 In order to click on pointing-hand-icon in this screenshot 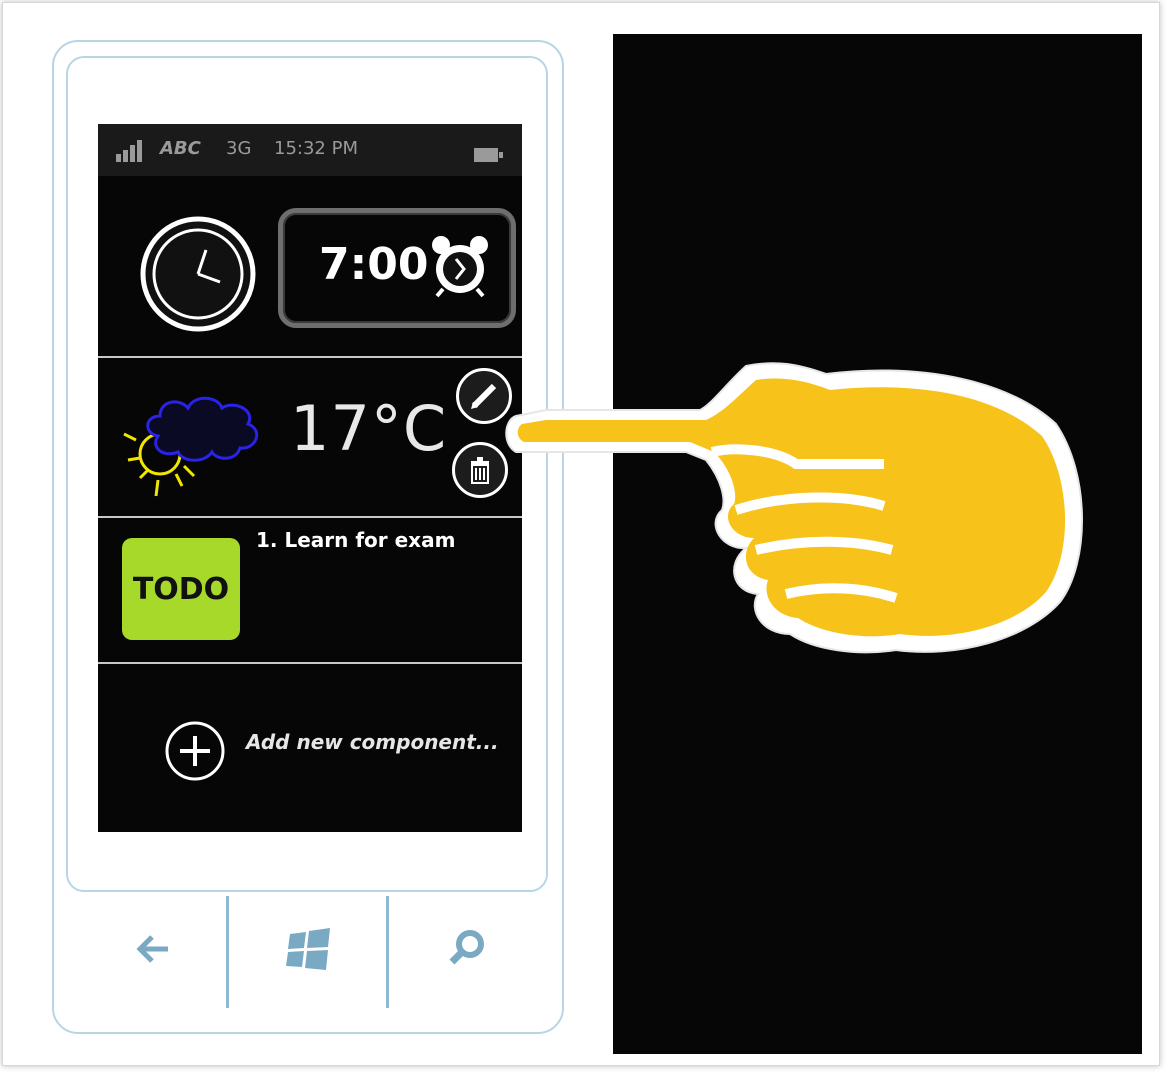, I will do `click(794, 508)`.